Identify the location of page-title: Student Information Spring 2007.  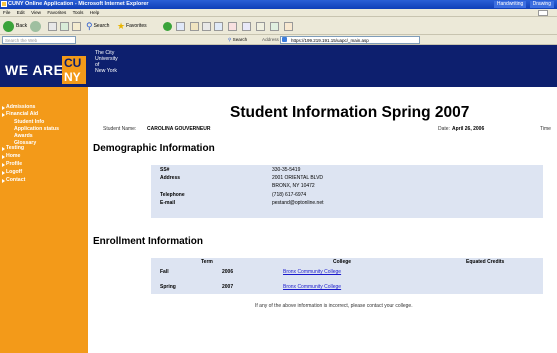
(350, 112).